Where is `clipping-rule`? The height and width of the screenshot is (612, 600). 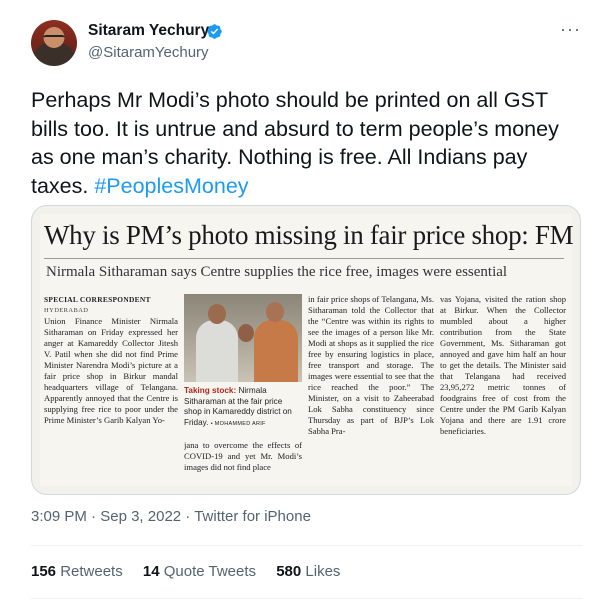 clipping-rule is located at coordinates (304, 258).